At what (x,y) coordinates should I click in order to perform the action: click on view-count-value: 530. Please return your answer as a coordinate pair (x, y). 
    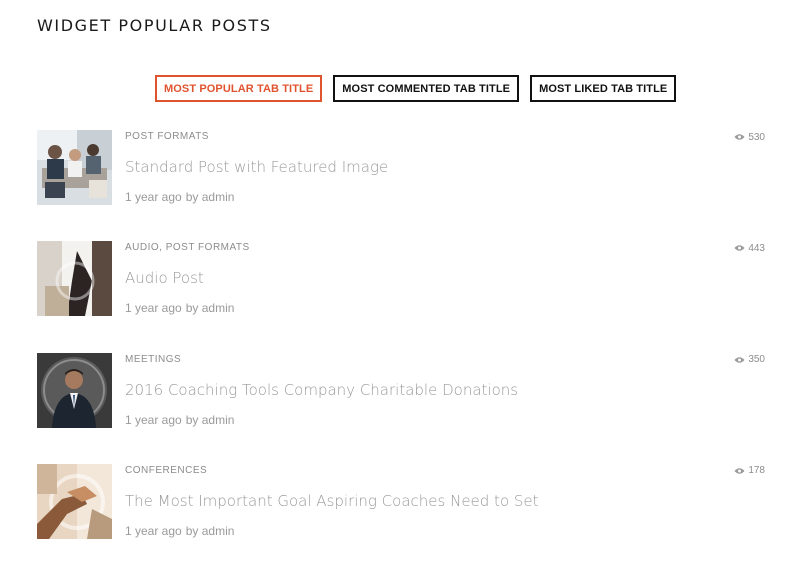
    Looking at the image, I should click on (756, 137).